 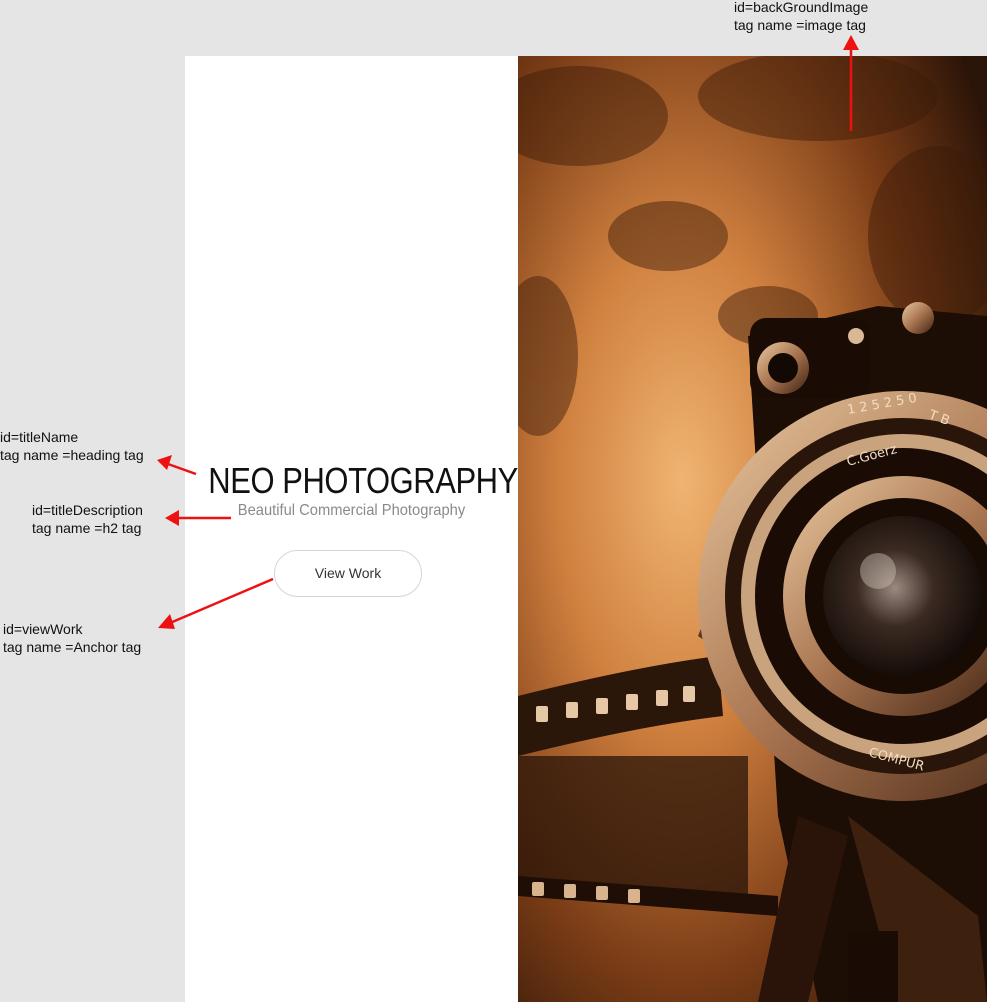 I want to click on annotation-id: id=backGroundImage, so click(x=801, y=7).